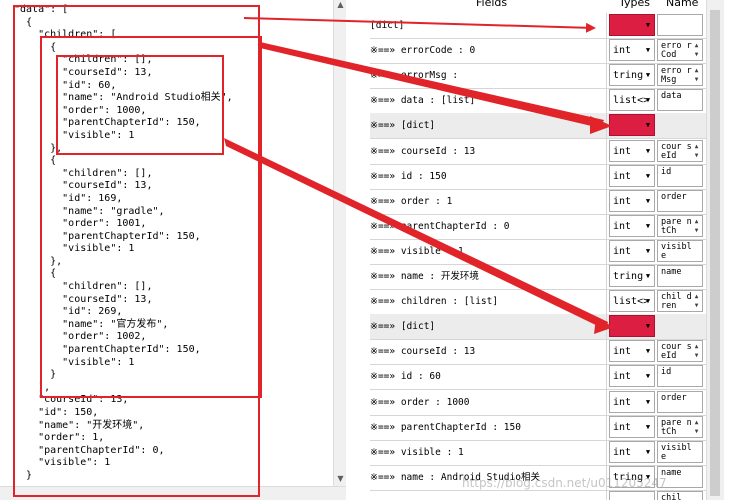 The height and width of the screenshot is (500, 739). Describe the element at coordinates (680, 495) in the screenshot. I see `name-field: chil` at that location.